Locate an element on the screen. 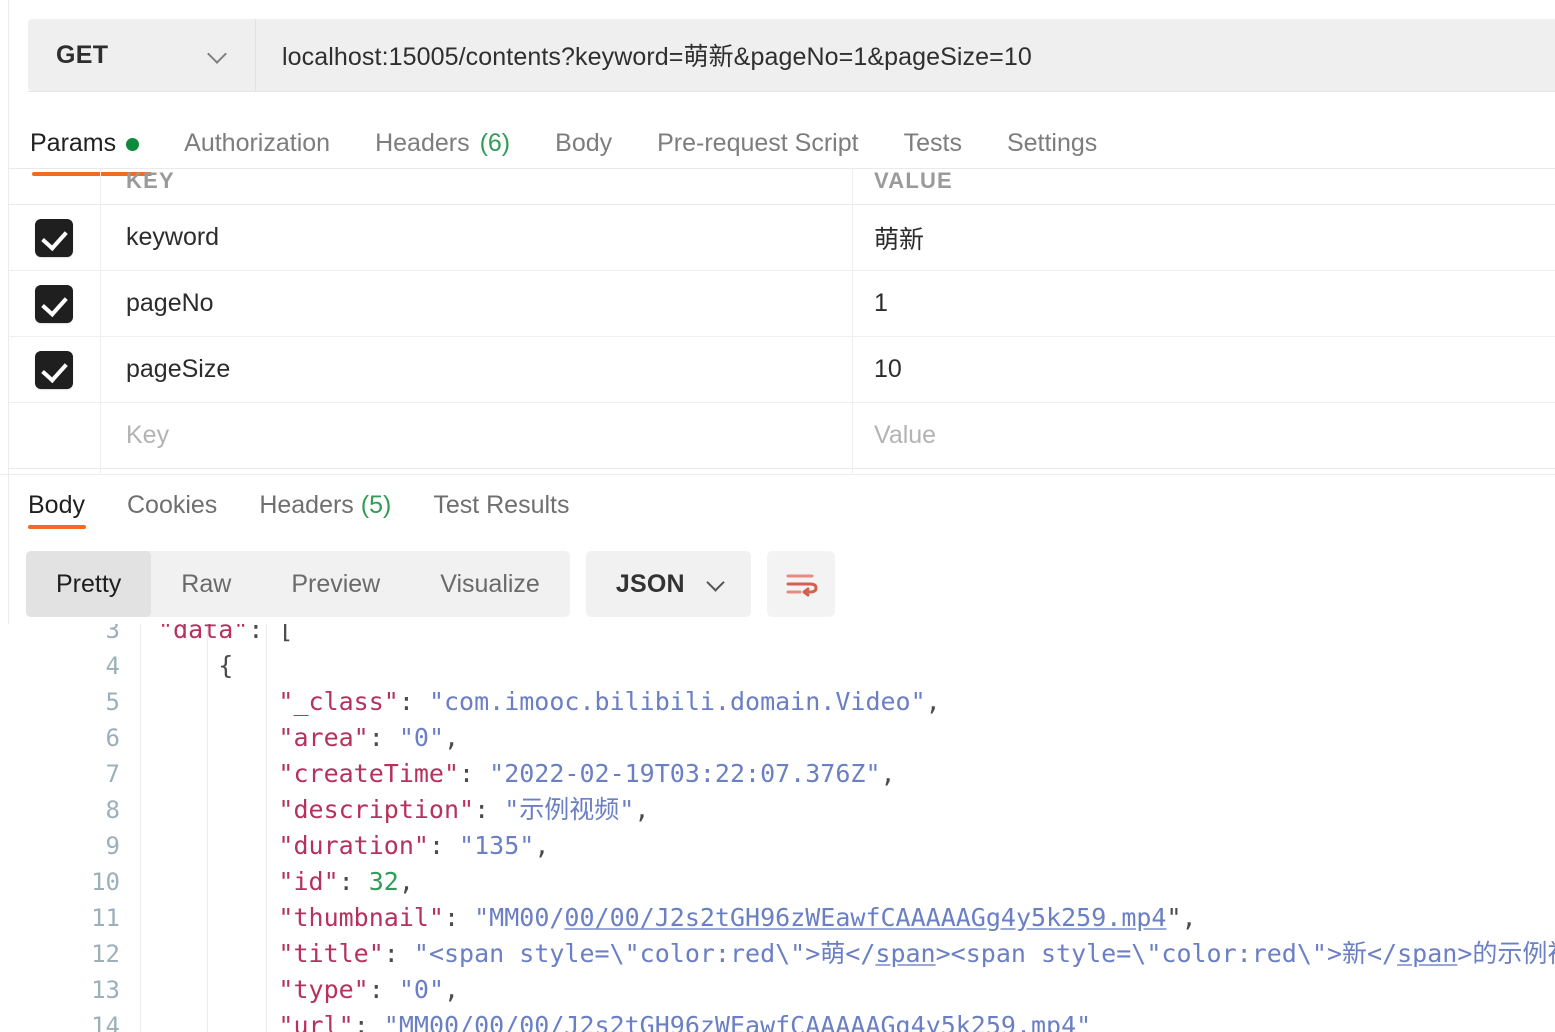 Image resolution: width=1555 pixels, height=1032 pixels. response-body-toolbar: Pretty Raw Preview Visualize JSON is located at coordinates (430, 584).